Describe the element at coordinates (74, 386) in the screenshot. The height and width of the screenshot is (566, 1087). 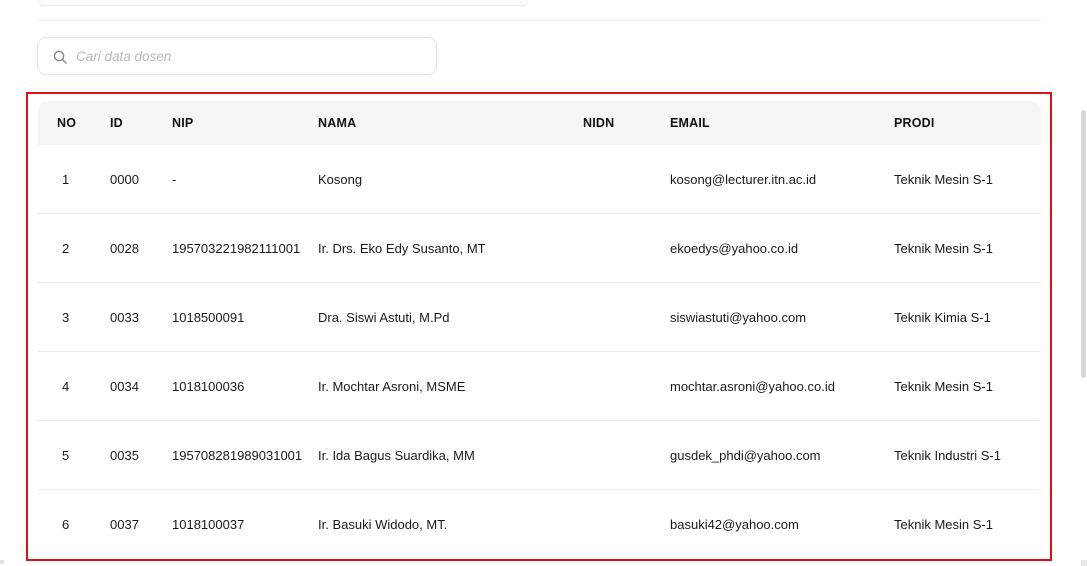
I see `cell-no: 4` at that location.